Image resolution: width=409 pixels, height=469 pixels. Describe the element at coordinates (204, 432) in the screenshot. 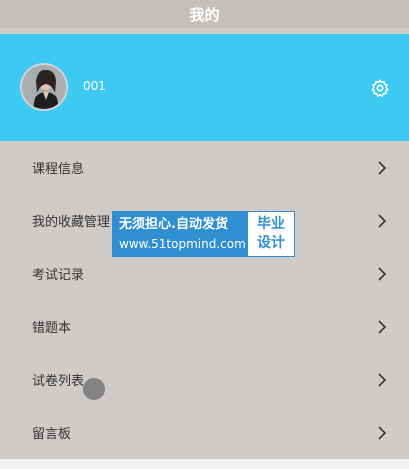

I see `menu-item-message-board: 留言板` at that location.